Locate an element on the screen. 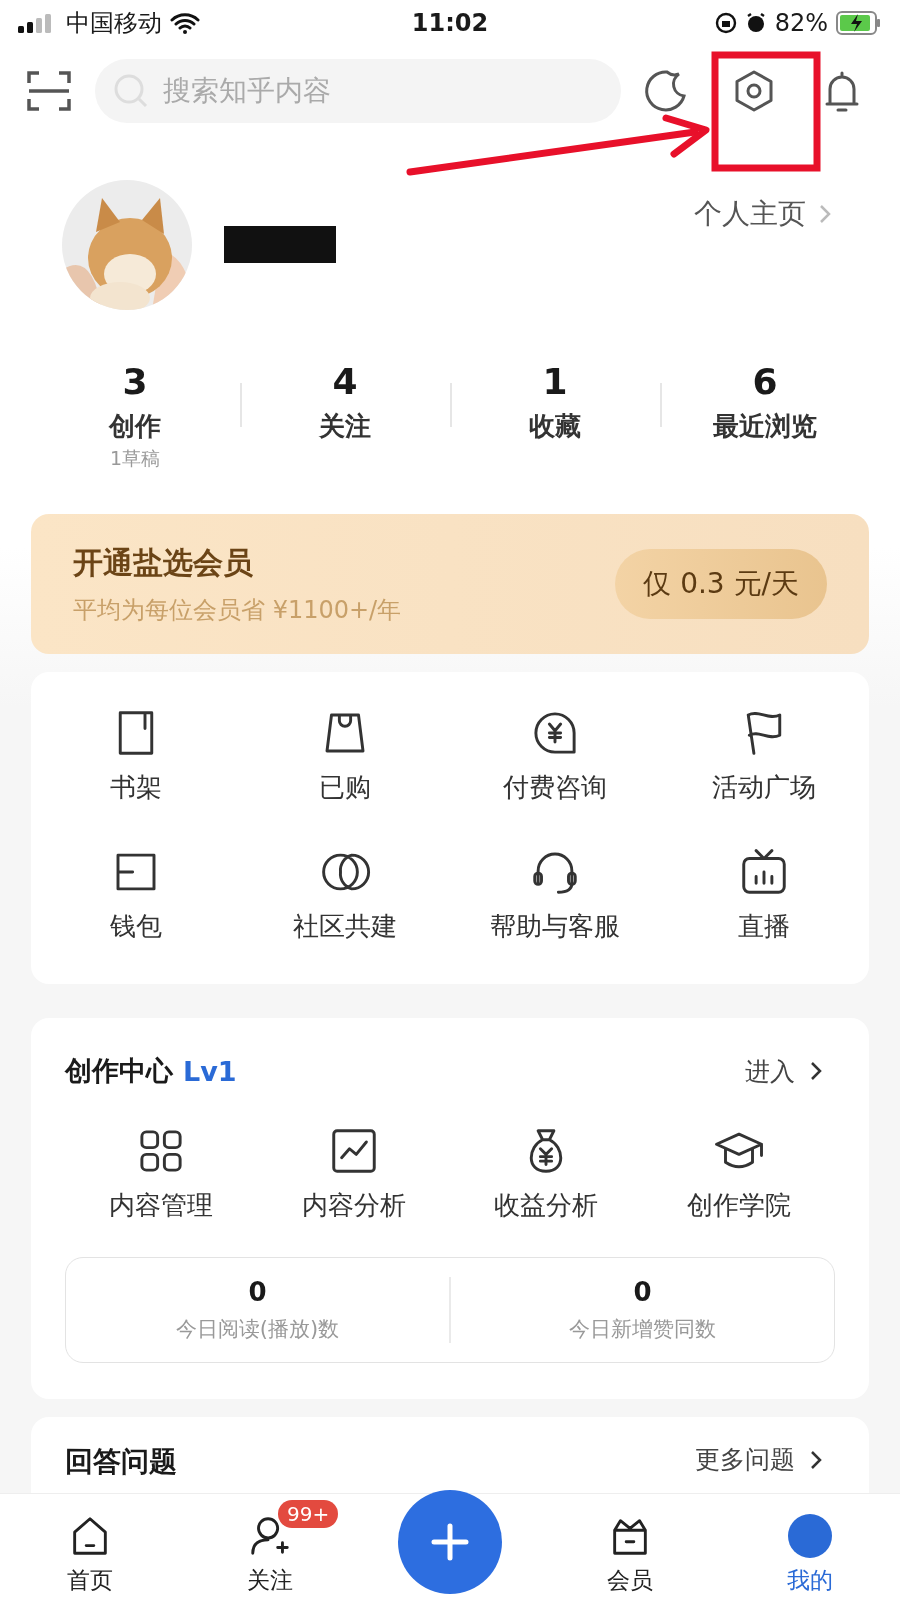  tool-item: 钱包 is located at coordinates (136, 894).